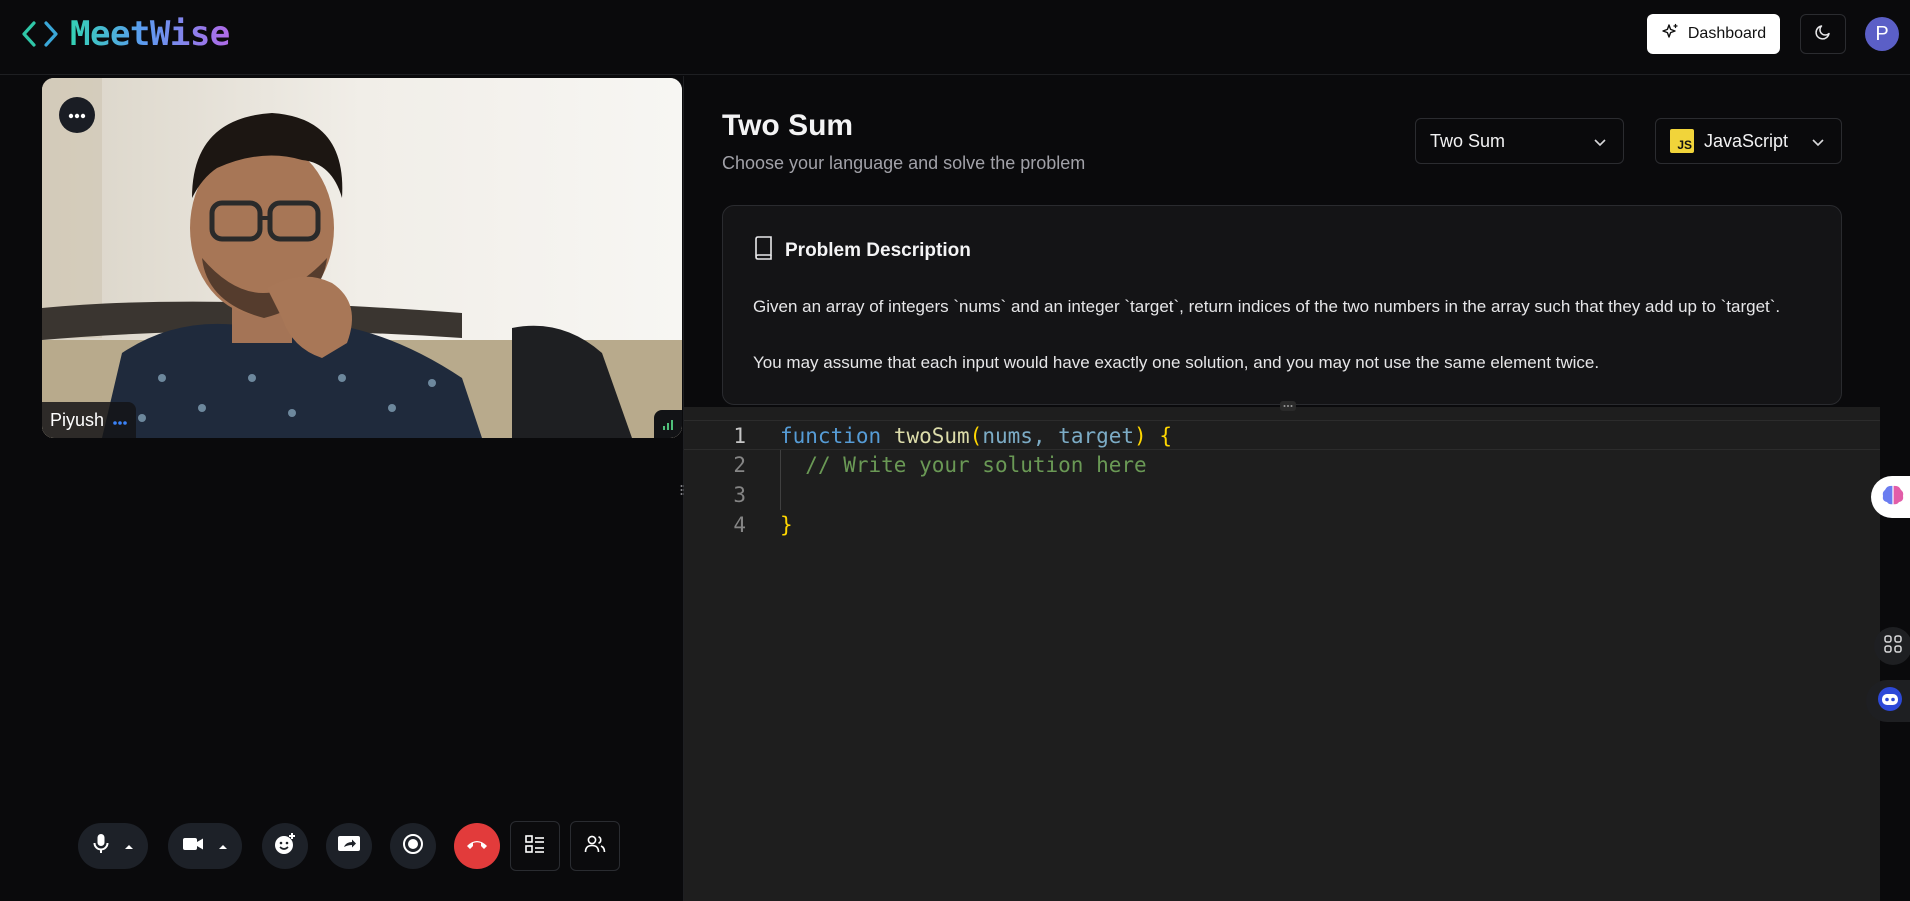 The height and width of the screenshot is (901, 1910). Describe the element at coordinates (976, 465) in the screenshot. I see `code-text: // Write your solution here` at that location.